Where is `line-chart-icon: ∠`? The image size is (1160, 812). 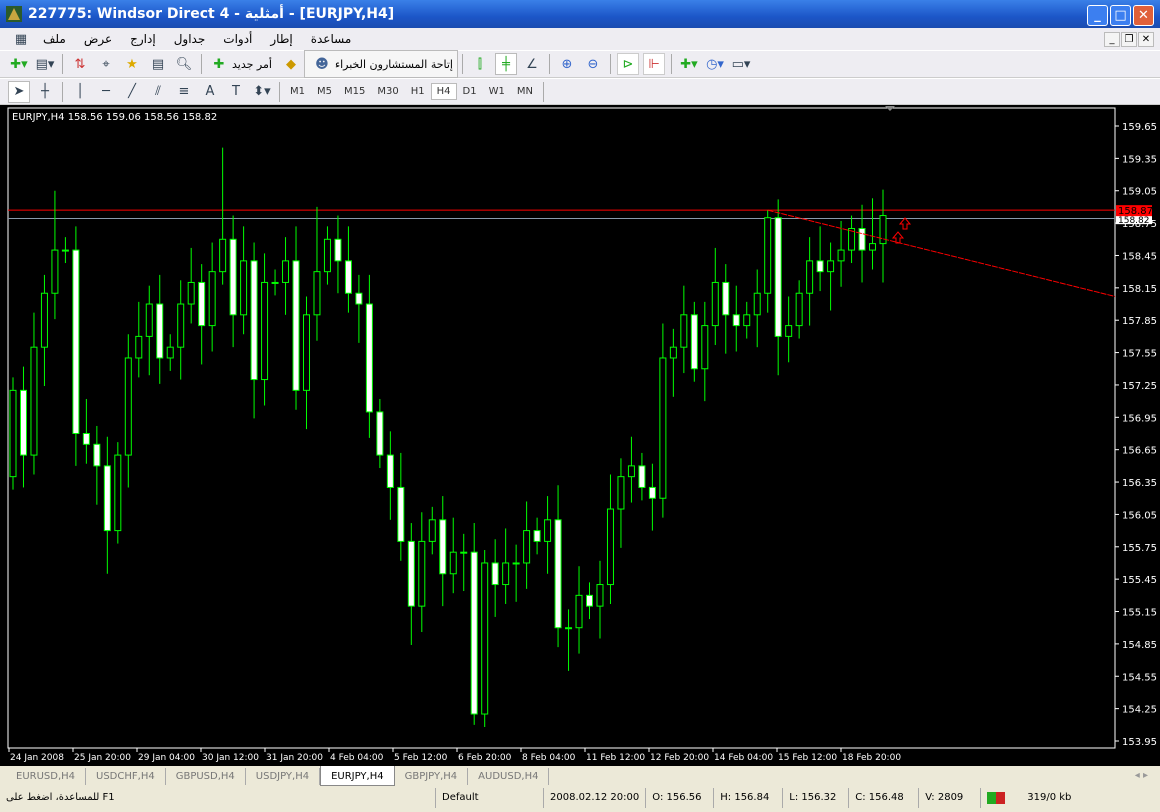 line-chart-icon: ∠ is located at coordinates (532, 64).